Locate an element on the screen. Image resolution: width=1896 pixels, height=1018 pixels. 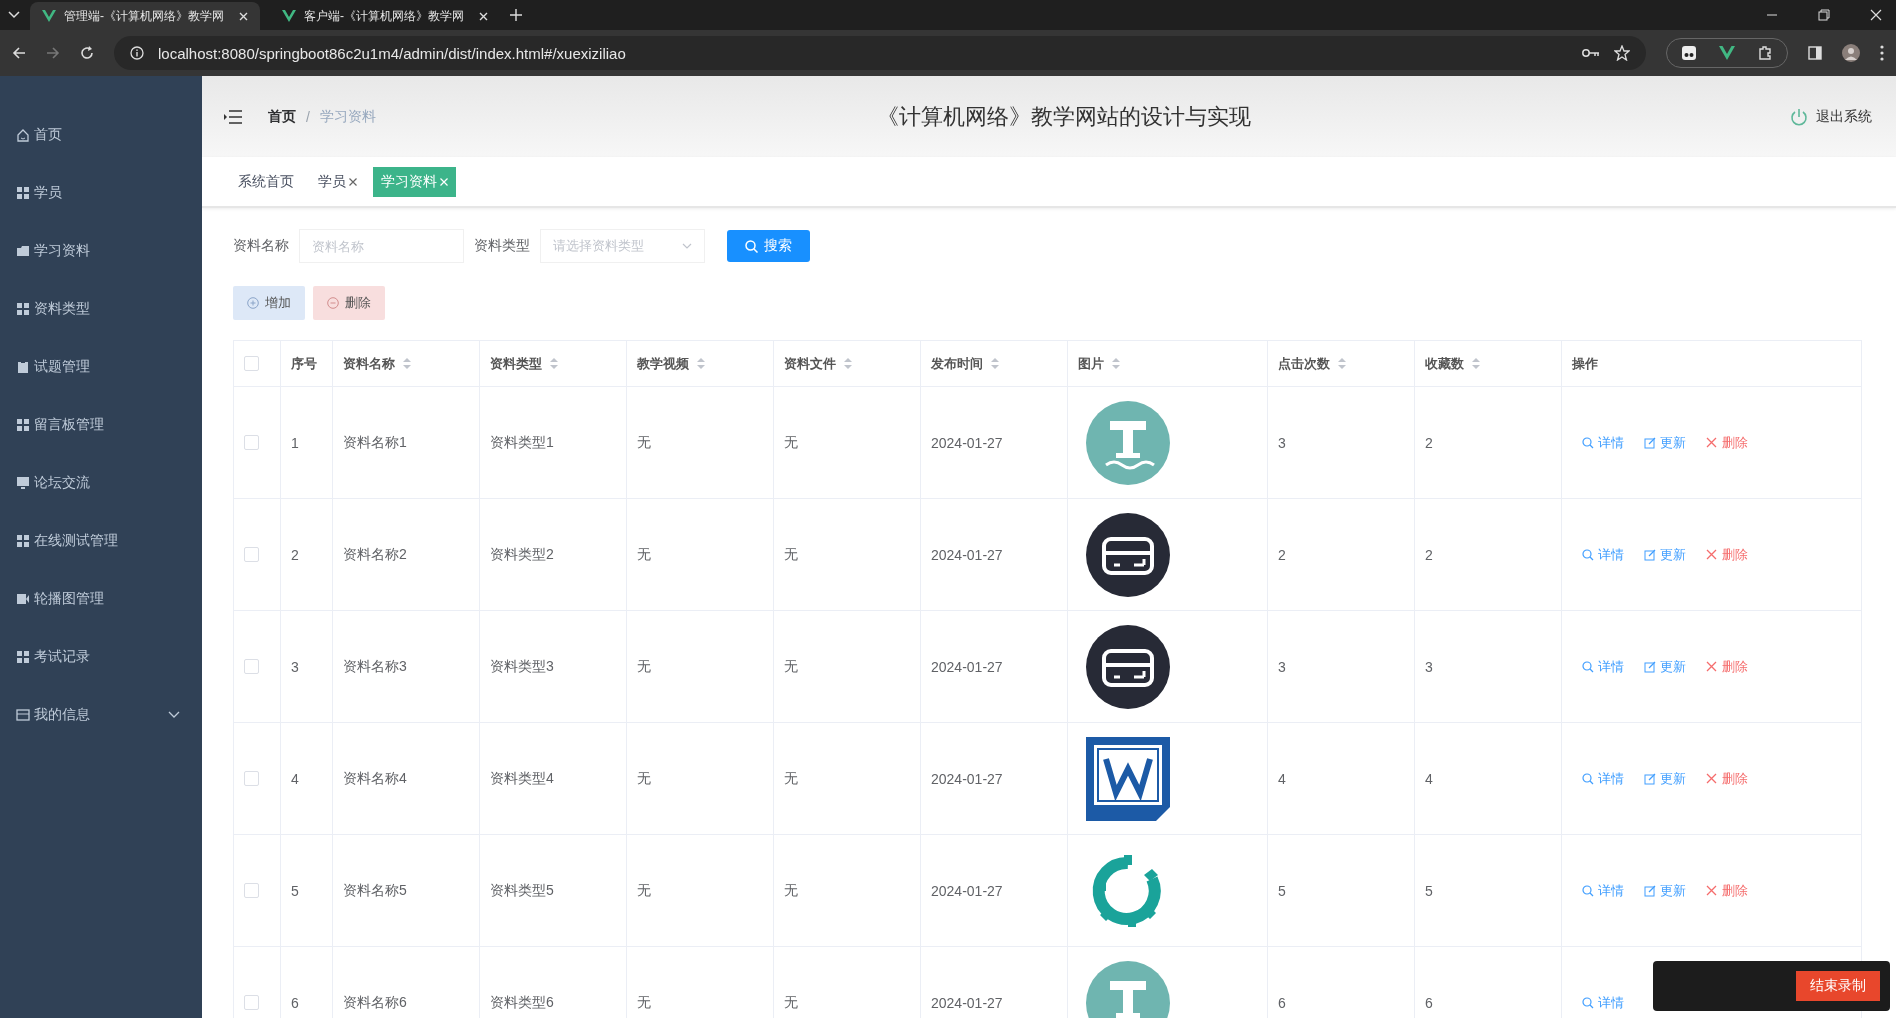
reload-icon is located at coordinates (87, 53).